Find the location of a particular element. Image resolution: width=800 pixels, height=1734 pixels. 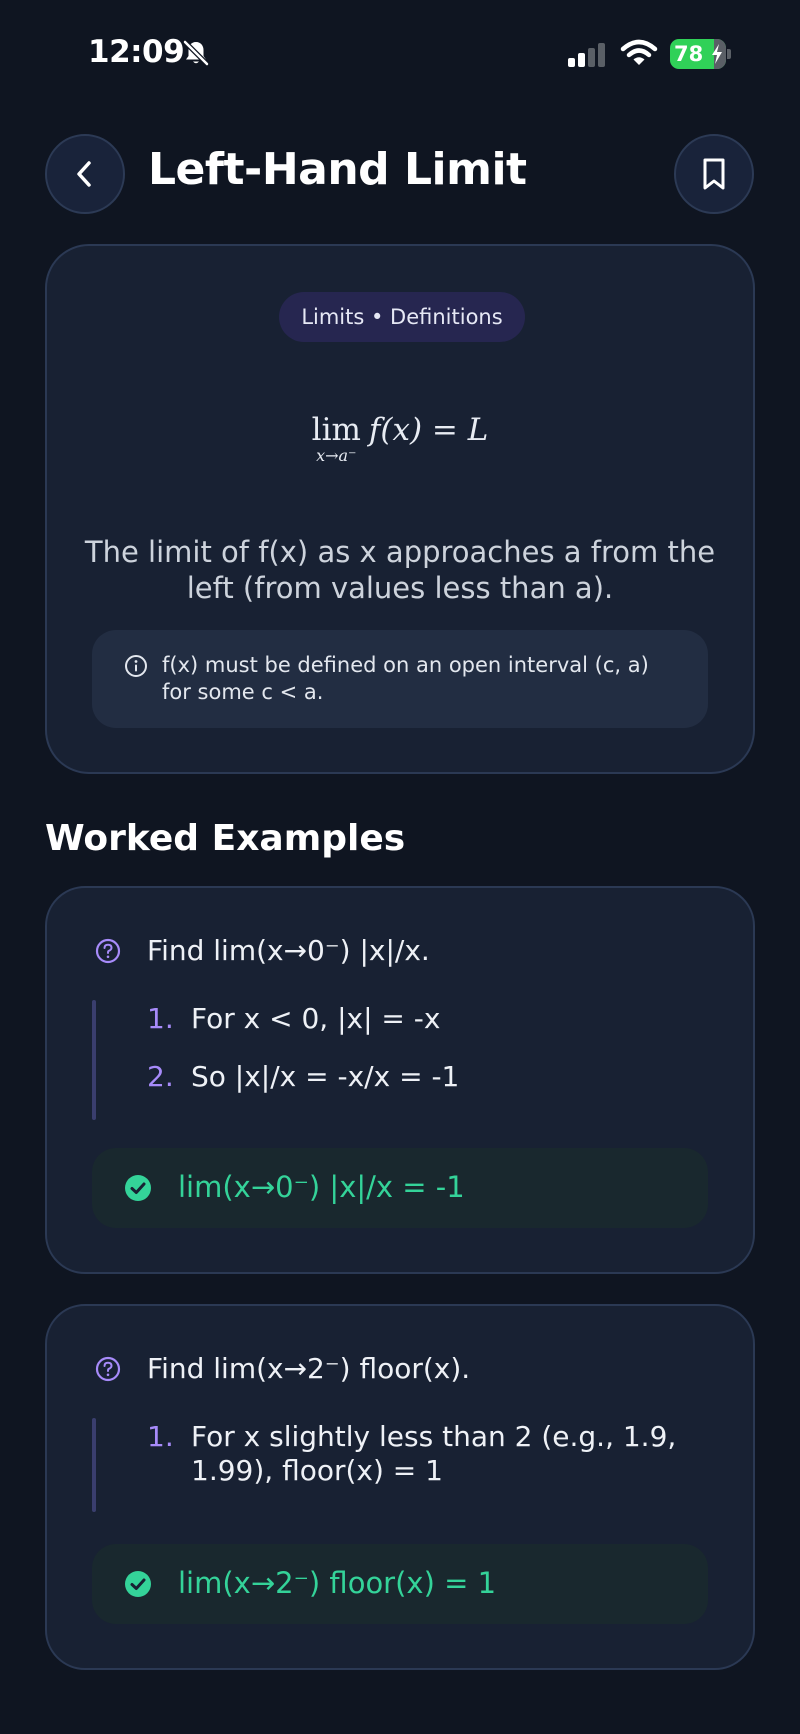

bell-slash-icon is located at coordinates (196, 53).